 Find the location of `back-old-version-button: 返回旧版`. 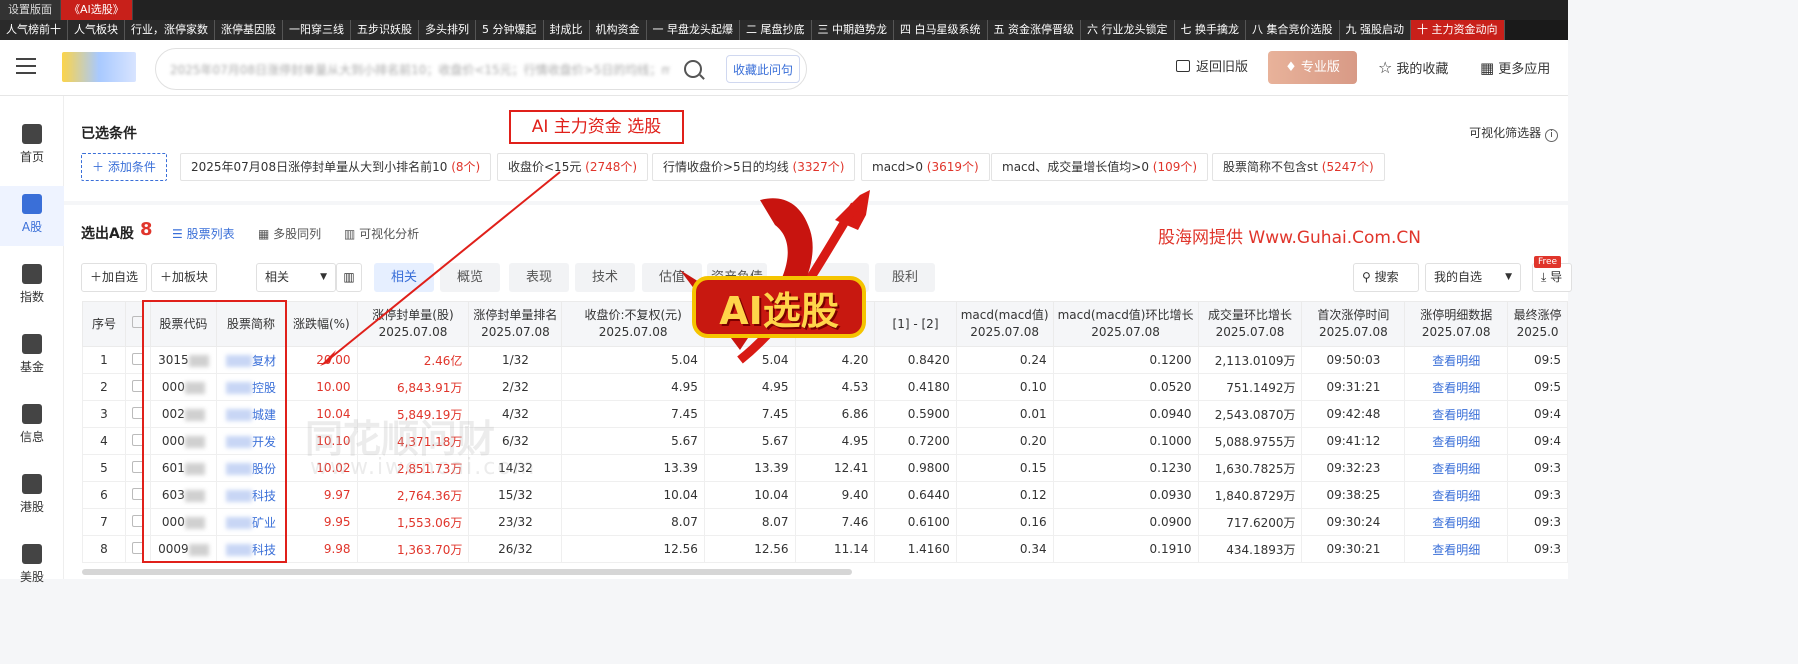

back-old-version-button: 返回旧版 is located at coordinates (1212, 68).